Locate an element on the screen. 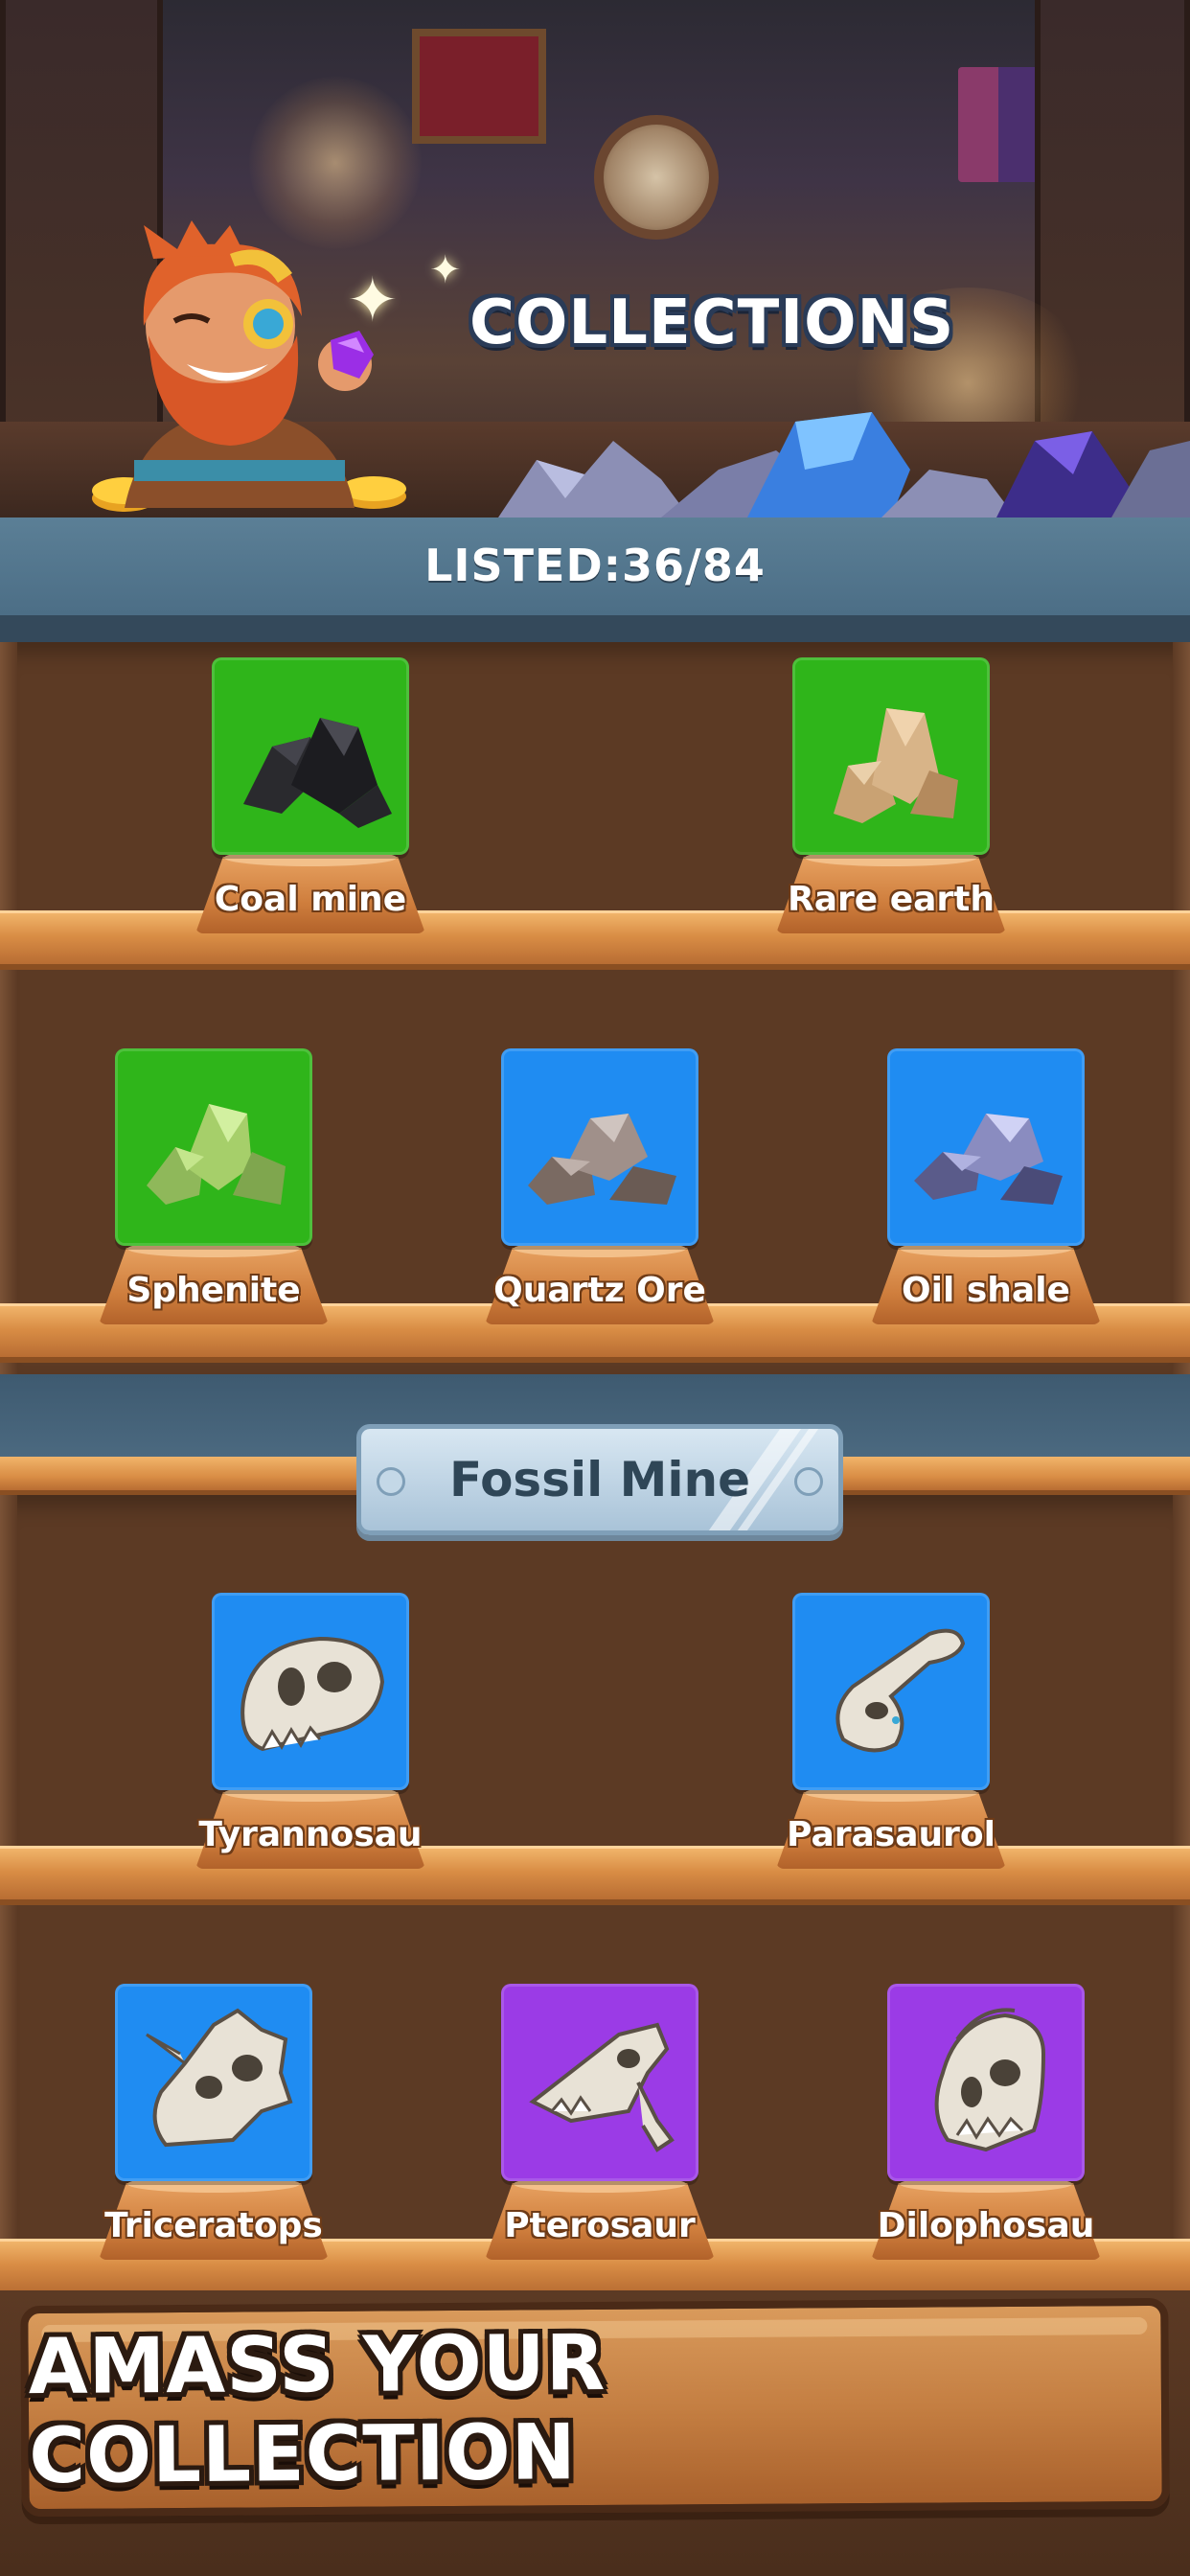 The width and height of the screenshot is (1190, 2576). sparkle-icon: ✦ is located at coordinates (373, 300).